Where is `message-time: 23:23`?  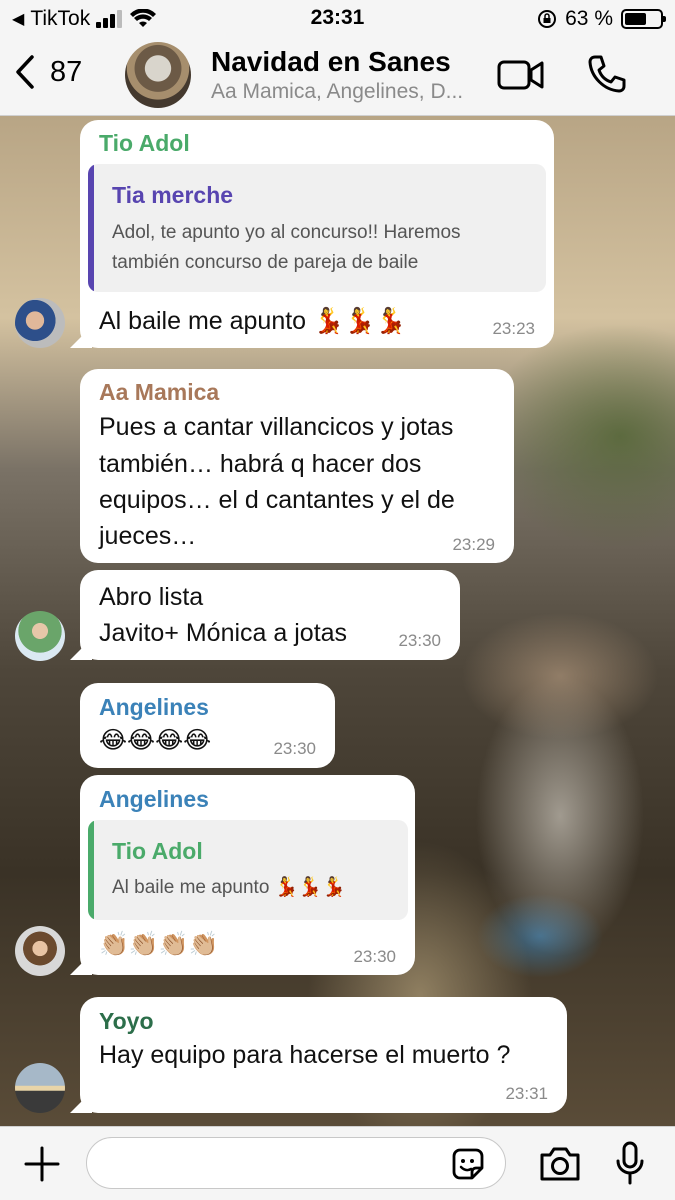
message-time: 23:23 is located at coordinates (513, 328).